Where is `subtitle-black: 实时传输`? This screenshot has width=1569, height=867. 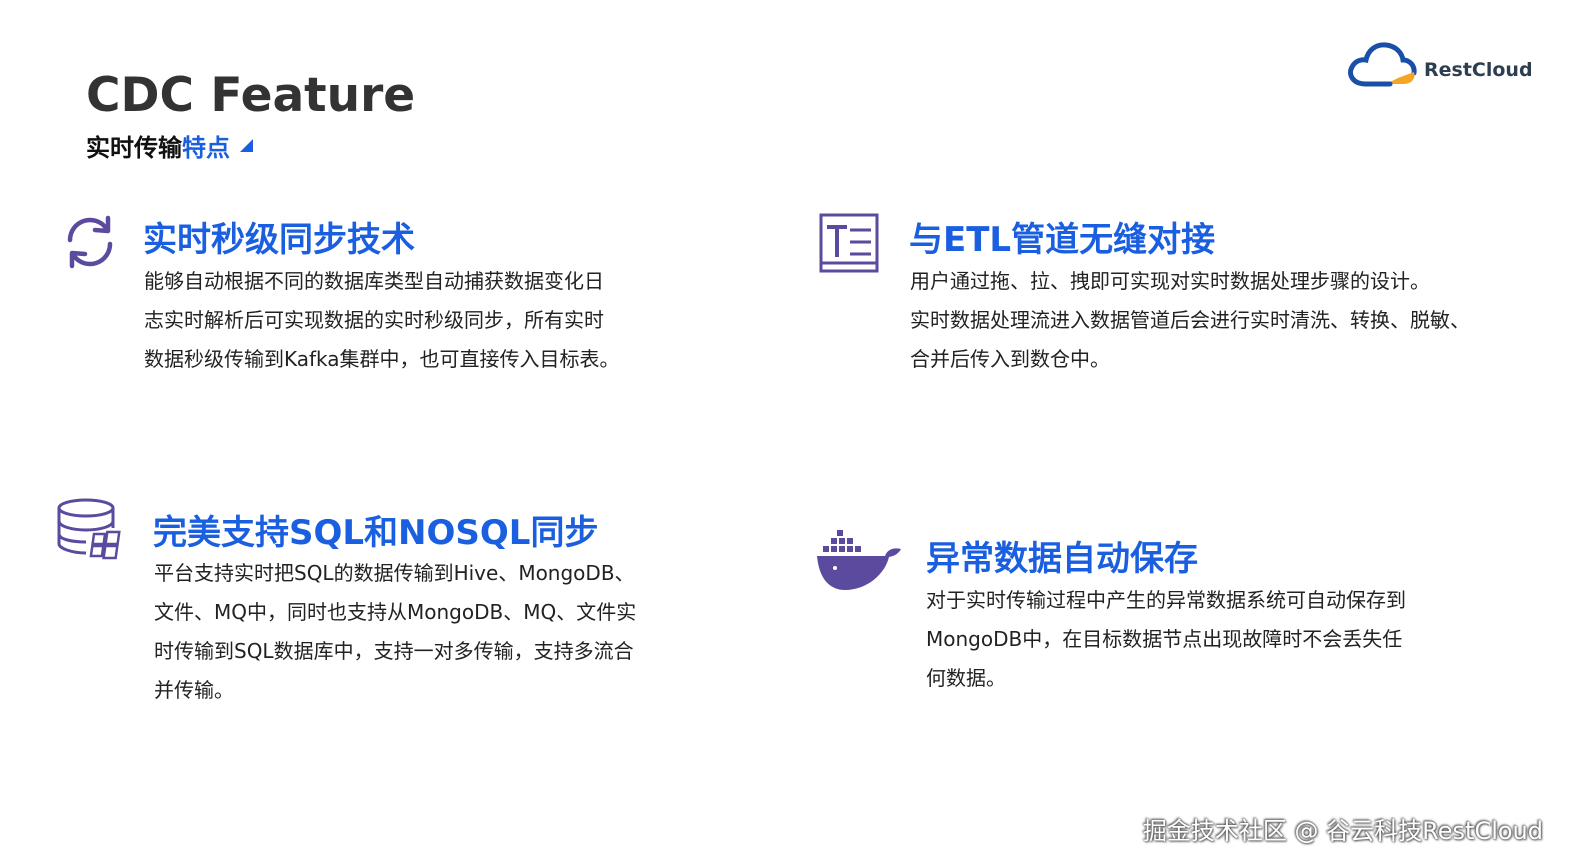
subtitle-black: 实时传输 is located at coordinates (134, 148).